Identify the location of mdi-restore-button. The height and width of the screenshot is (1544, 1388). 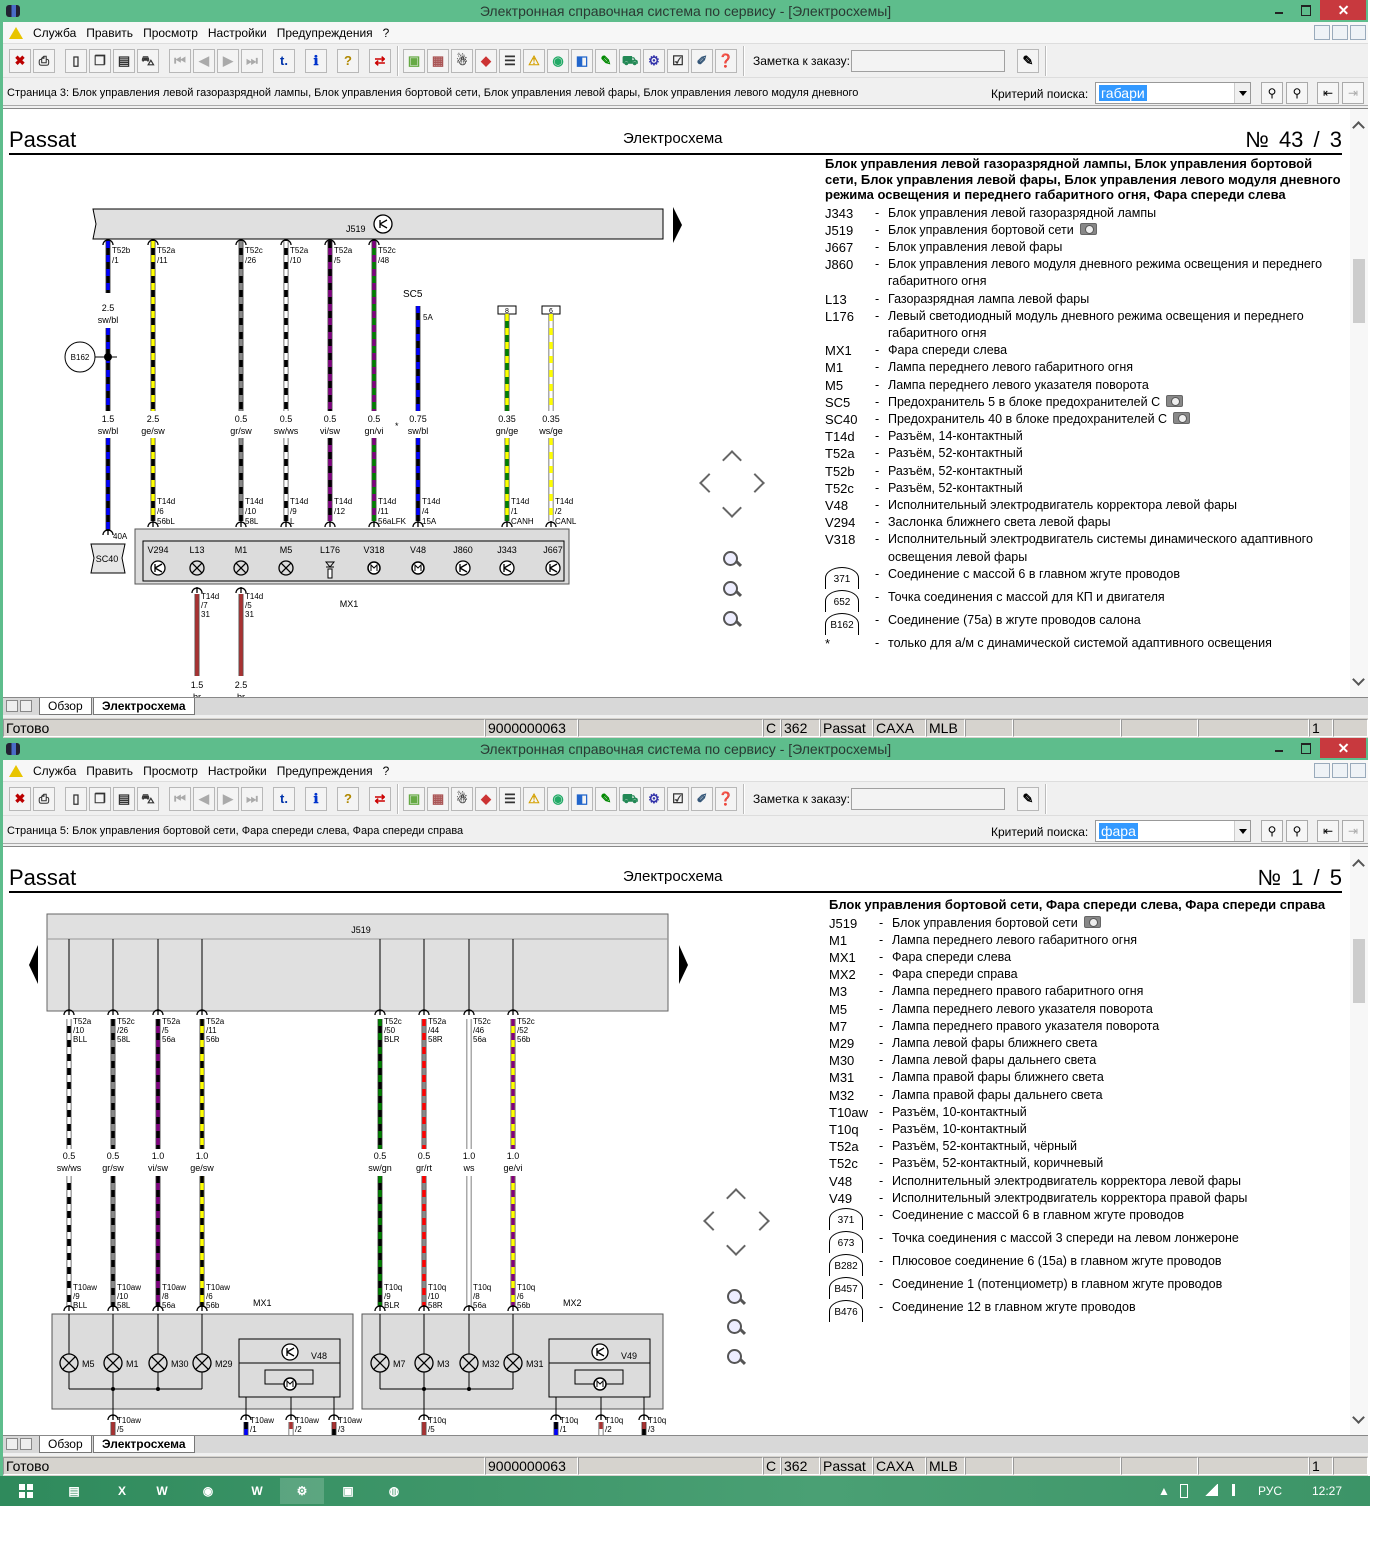
(1340, 32).